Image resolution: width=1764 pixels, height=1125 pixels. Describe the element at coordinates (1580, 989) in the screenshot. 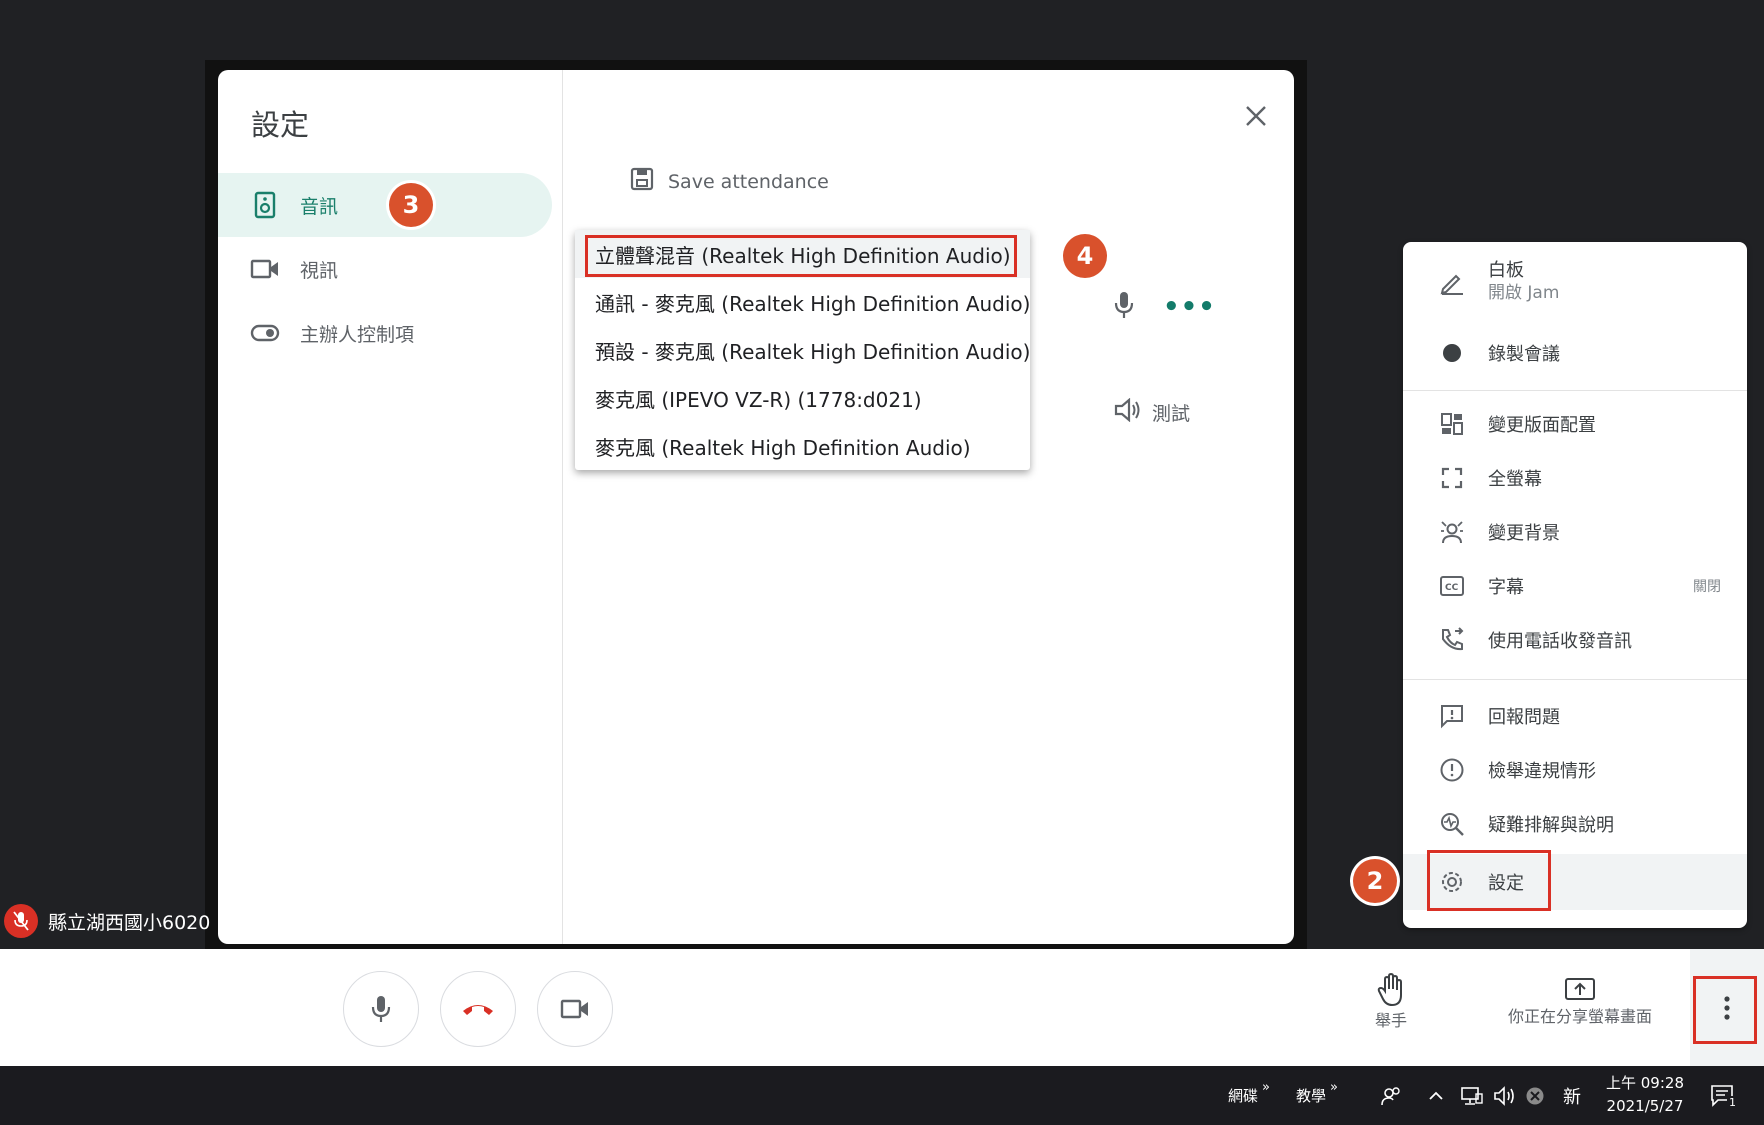

I see `present-screen-icon` at that location.